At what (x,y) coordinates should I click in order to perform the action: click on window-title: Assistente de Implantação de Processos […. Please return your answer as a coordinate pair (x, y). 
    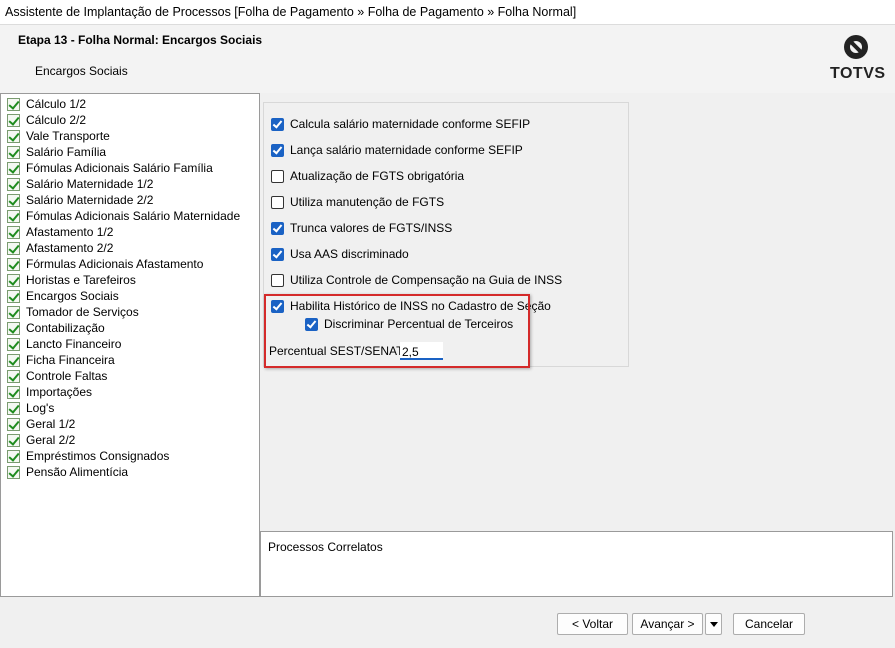
    Looking at the image, I should click on (447, 12).